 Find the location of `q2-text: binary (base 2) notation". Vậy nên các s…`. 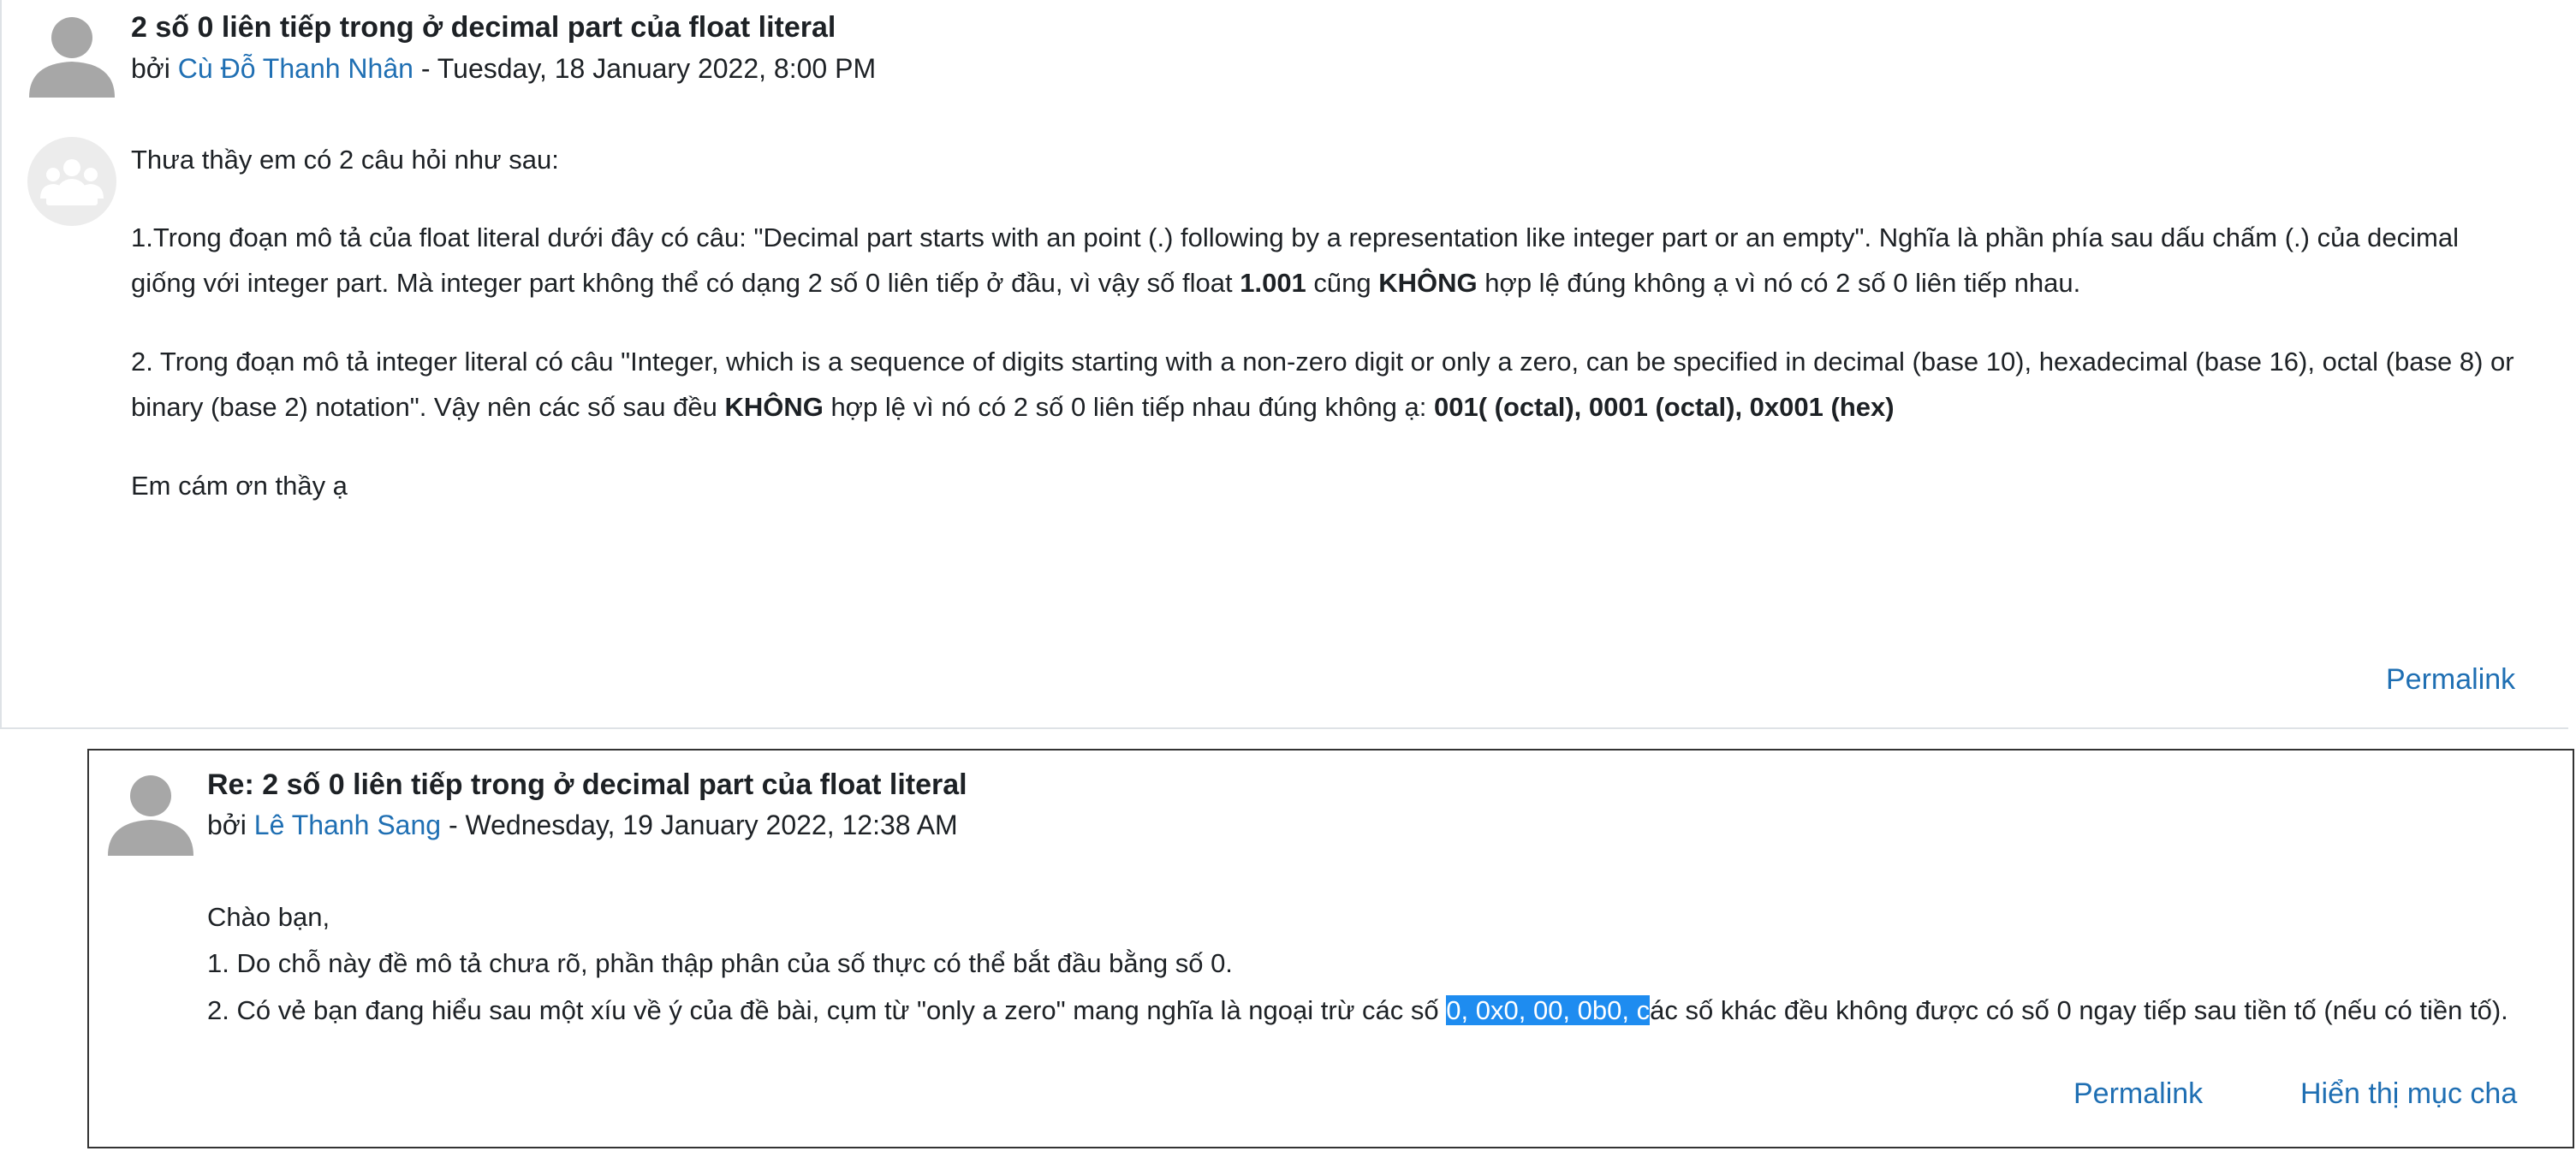

q2-text: binary (base 2) notation". Vậy nên các s… is located at coordinates (428, 407).